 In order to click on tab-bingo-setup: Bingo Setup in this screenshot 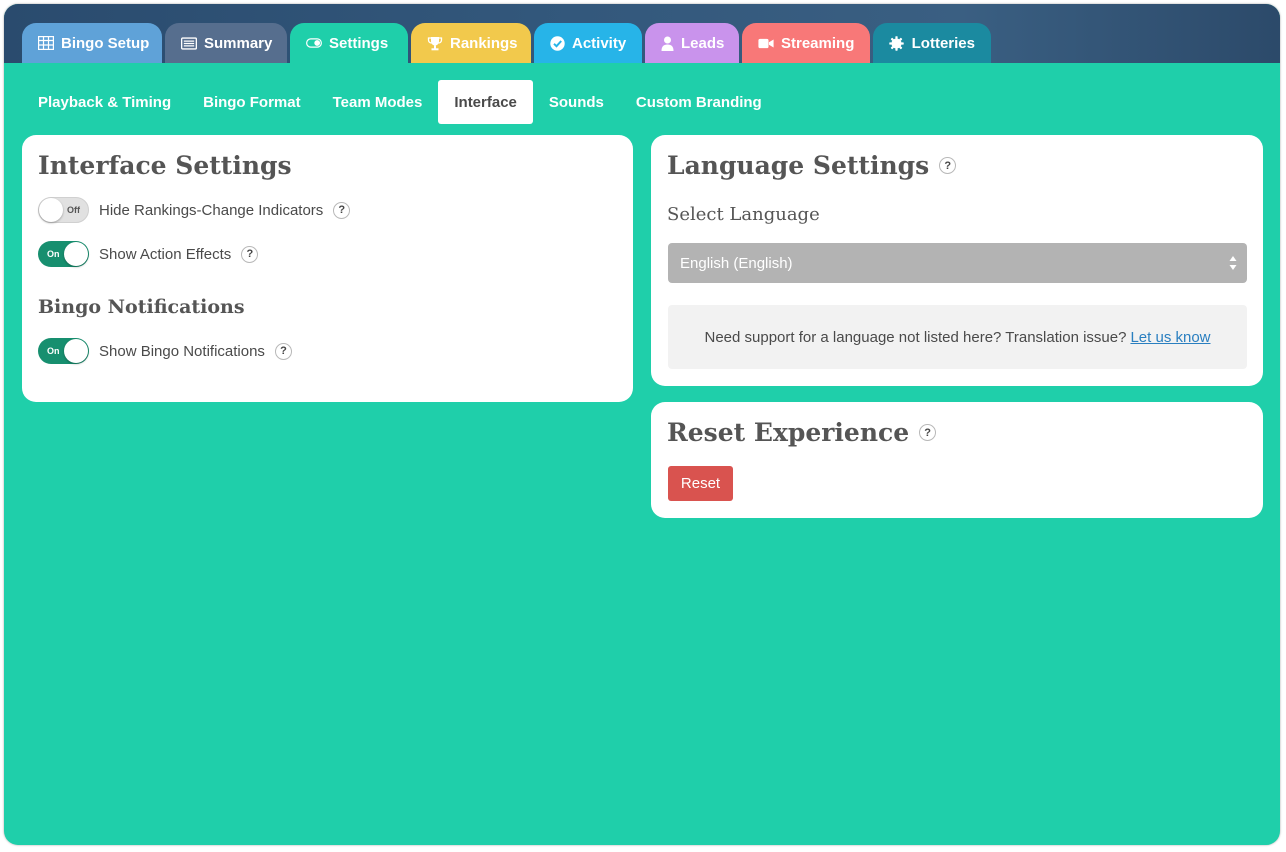, I will do `click(92, 43)`.